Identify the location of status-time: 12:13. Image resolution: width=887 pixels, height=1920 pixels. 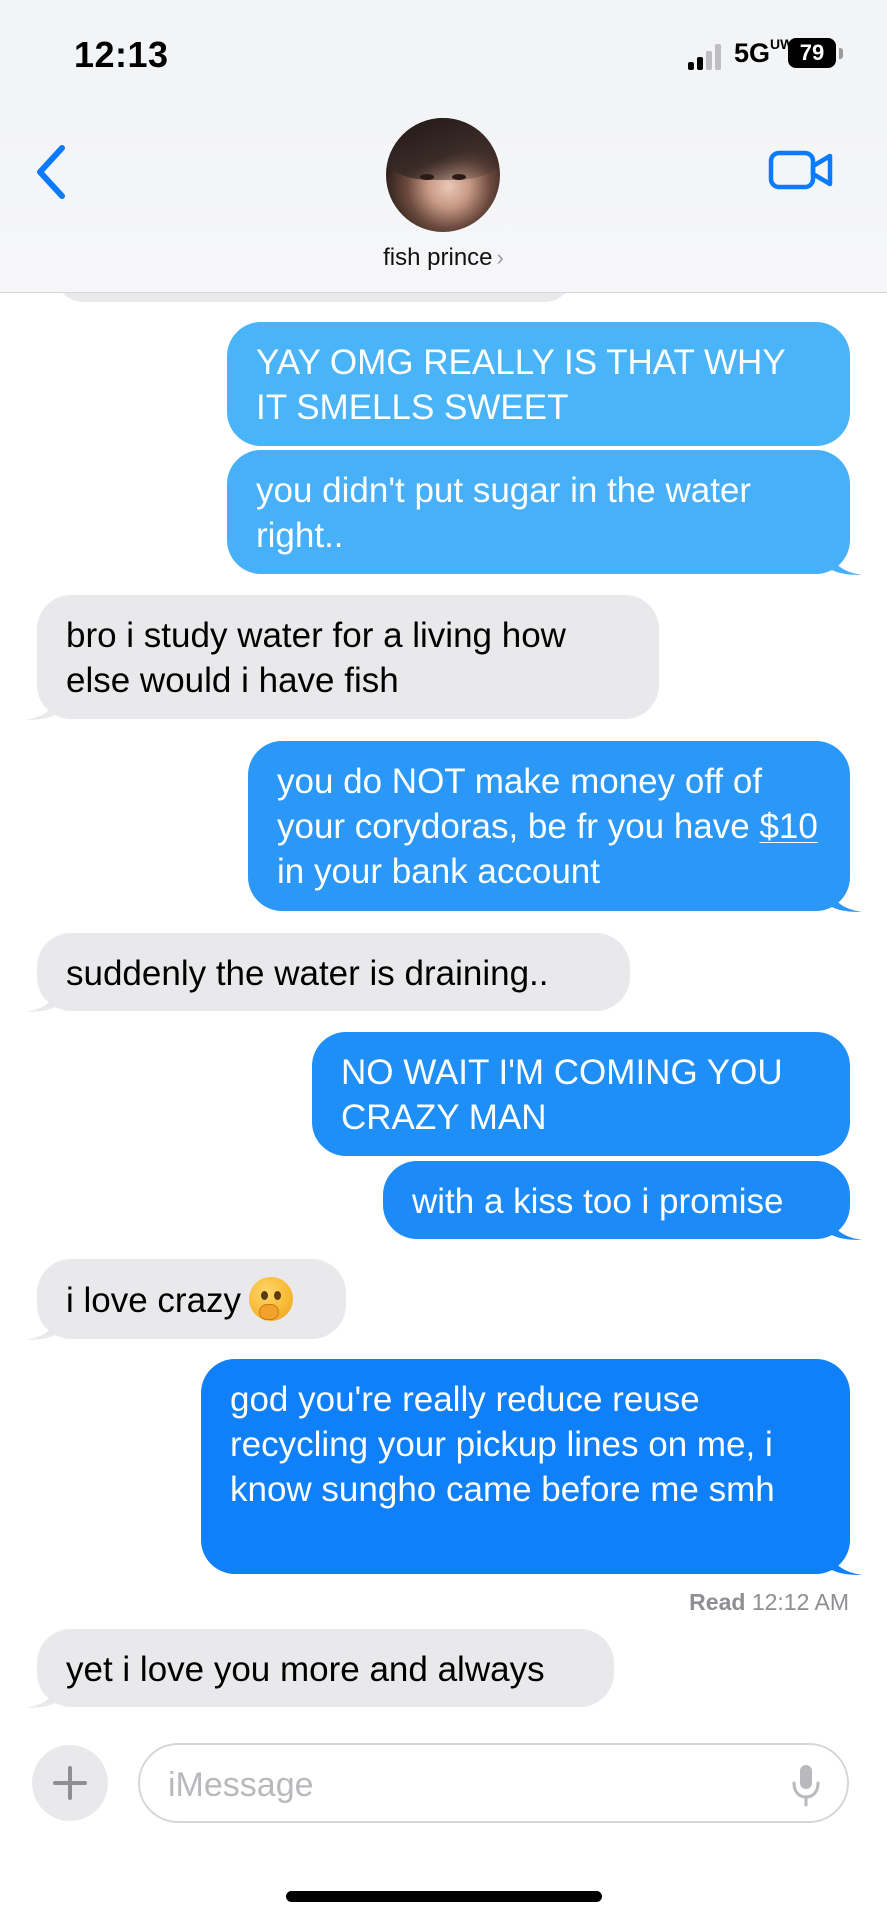
(121, 54).